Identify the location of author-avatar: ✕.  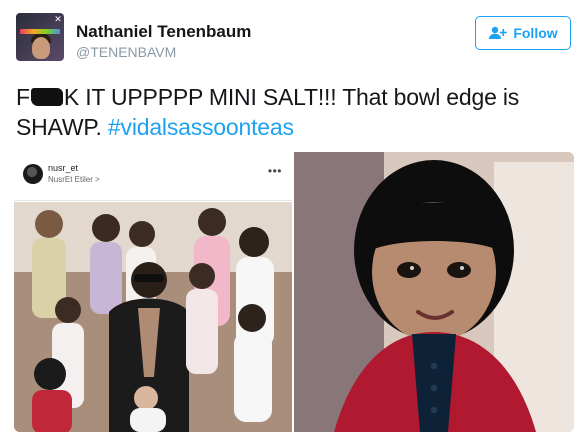
(40, 37).